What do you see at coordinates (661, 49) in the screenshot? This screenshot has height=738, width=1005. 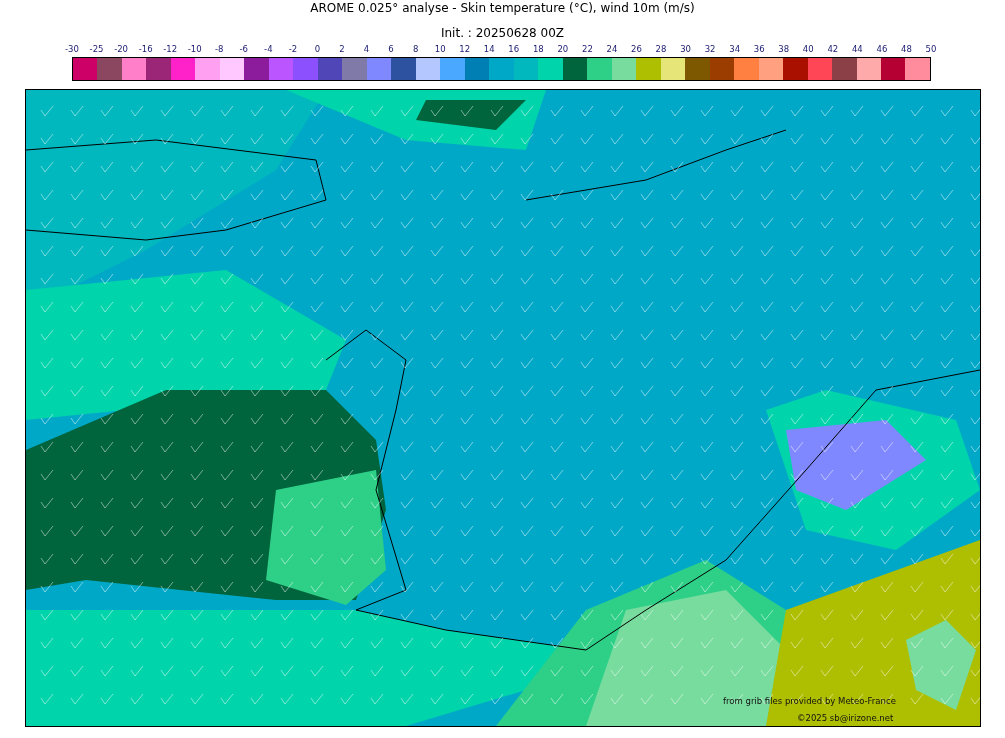 I see `colorbar-tick-label: 28` at bounding box center [661, 49].